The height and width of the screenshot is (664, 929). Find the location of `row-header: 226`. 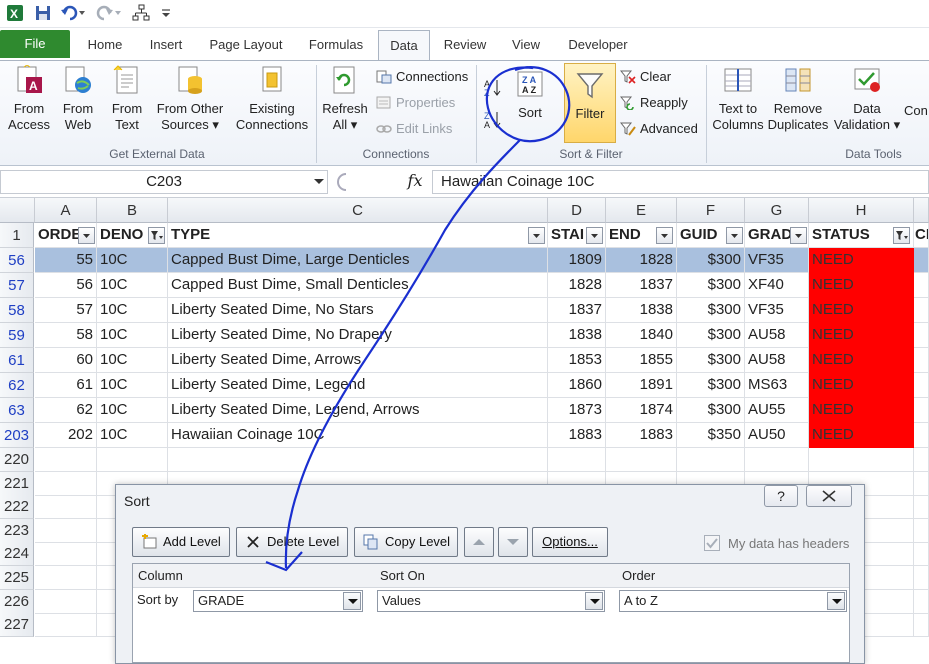

row-header: 226 is located at coordinates (17, 601).